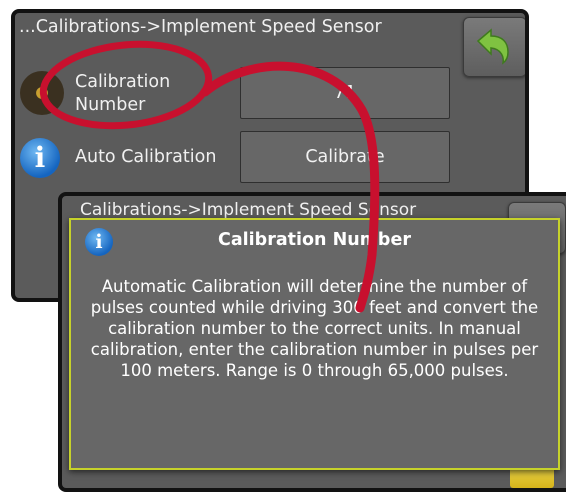 The height and width of the screenshot is (492, 566). What do you see at coordinates (248, 210) in the screenshot?
I see `overlay-page-title: Calibrations->Implement Speed Sensor` at bounding box center [248, 210].